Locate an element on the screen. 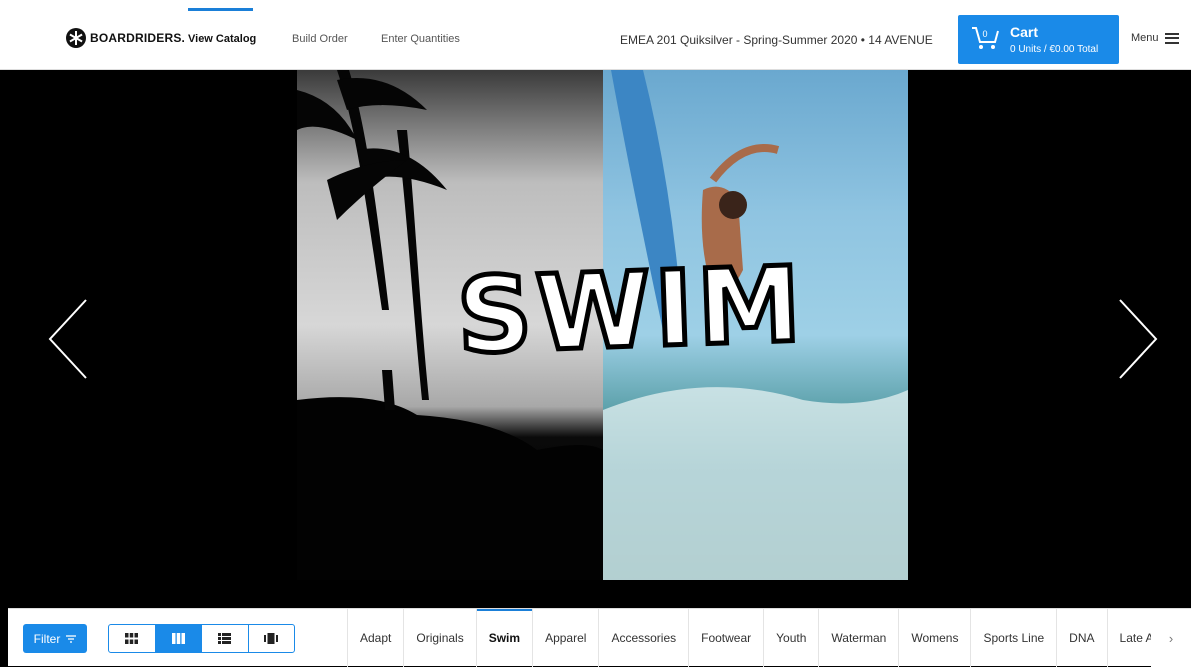 Image resolution: width=1191 pixels, height=667 pixels. brand-logo: BOARDRIDERS. is located at coordinates (125, 38).